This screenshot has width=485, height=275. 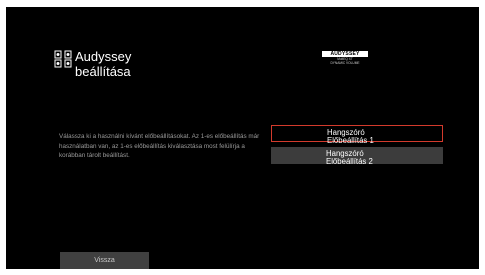 I want to click on page-title: Audyssey beállítása, so click(x=103, y=64).